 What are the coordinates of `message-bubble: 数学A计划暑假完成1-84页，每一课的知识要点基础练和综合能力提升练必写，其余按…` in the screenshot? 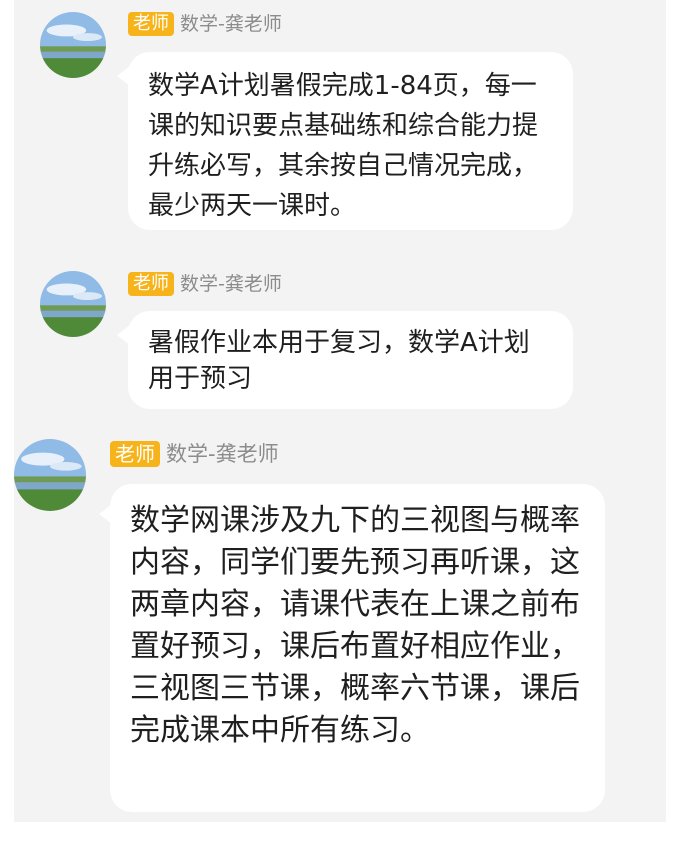 It's located at (345, 141).